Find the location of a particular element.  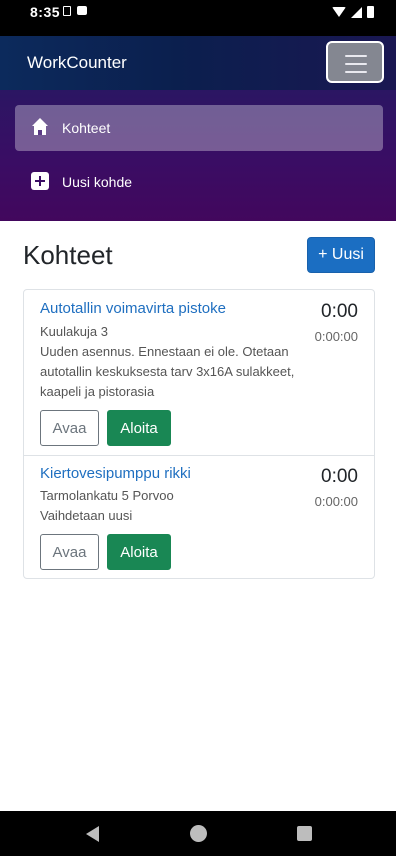

back-icon is located at coordinates (92, 834).